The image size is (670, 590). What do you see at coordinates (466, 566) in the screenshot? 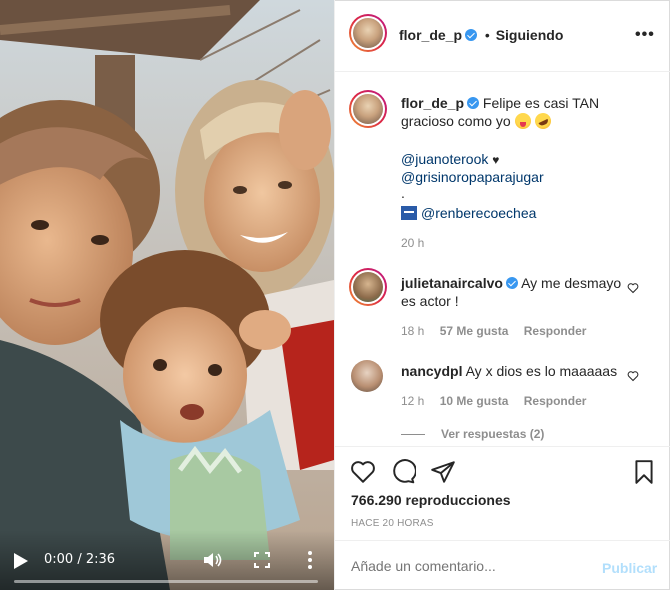
I see `comment-input` at bounding box center [466, 566].